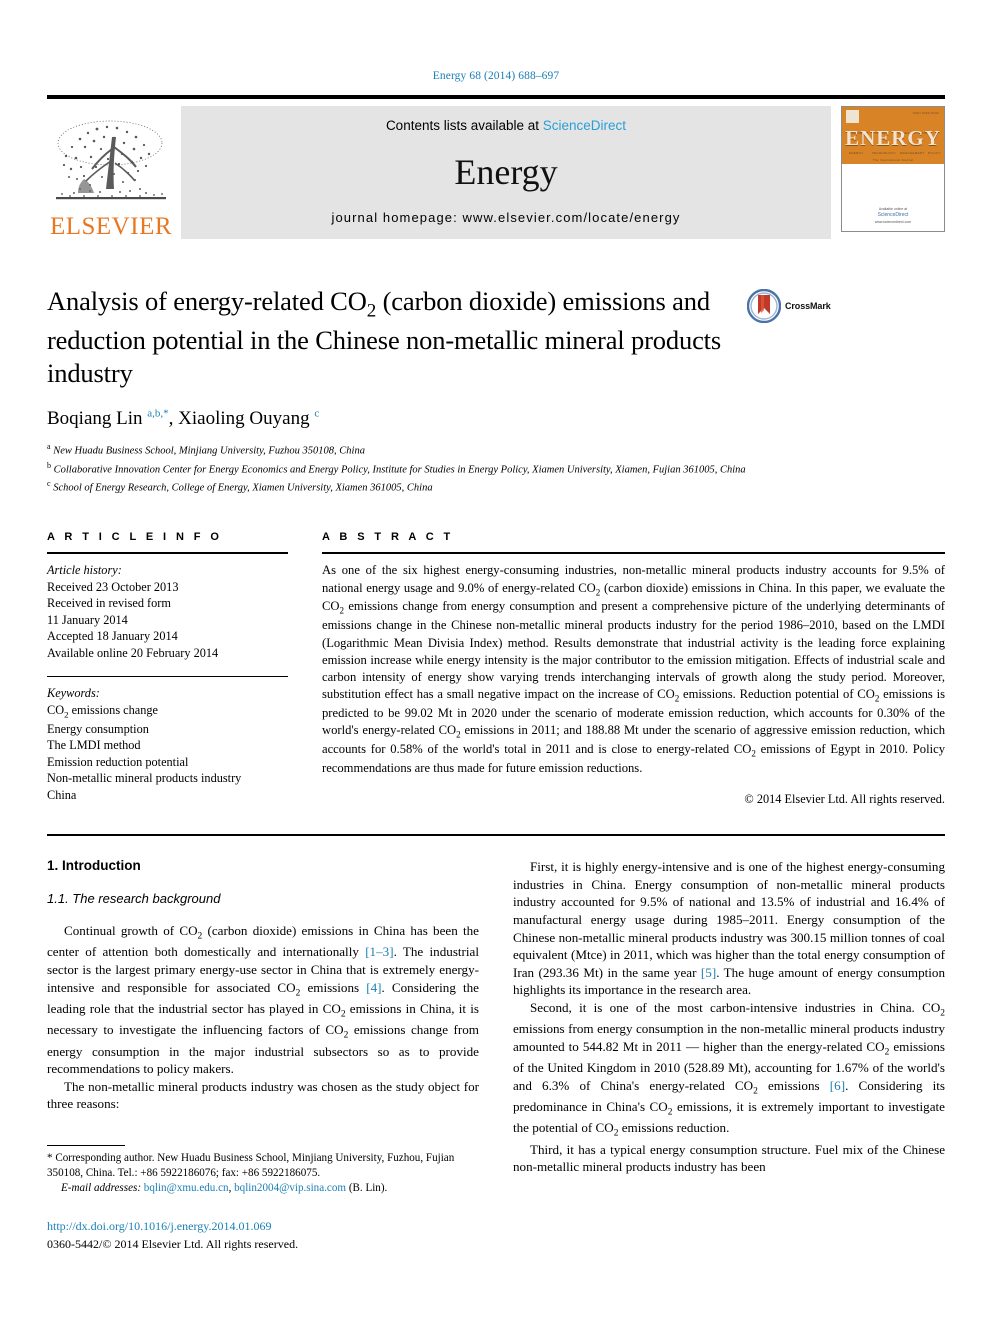  Describe the element at coordinates (837, 1085) in the screenshot. I see `citation-link: [6]` at that location.